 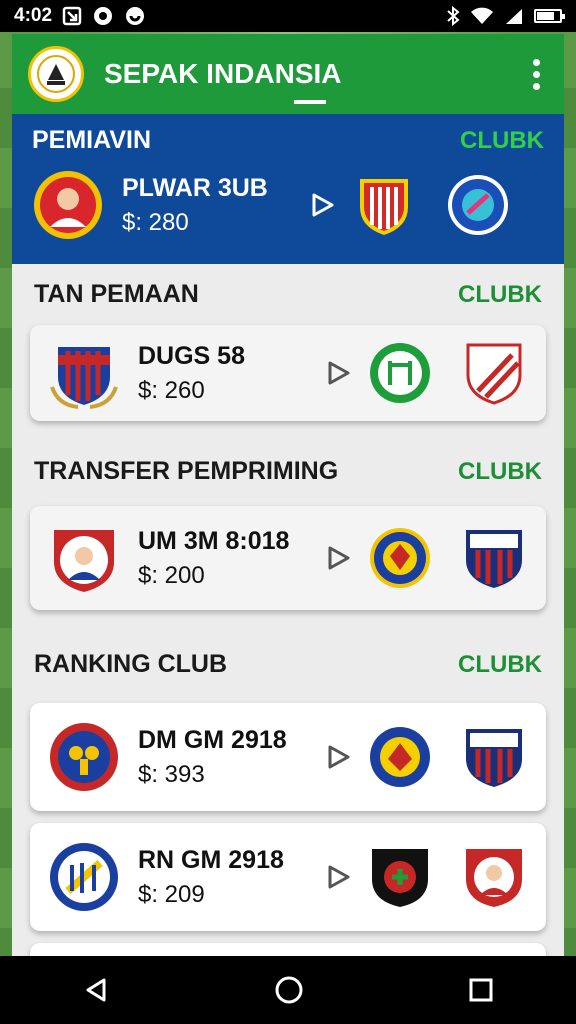 What do you see at coordinates (228, 877) in the screenshot?
I see `club-info: RN GM 2918 $: 209` at bounding box center [228, 877].